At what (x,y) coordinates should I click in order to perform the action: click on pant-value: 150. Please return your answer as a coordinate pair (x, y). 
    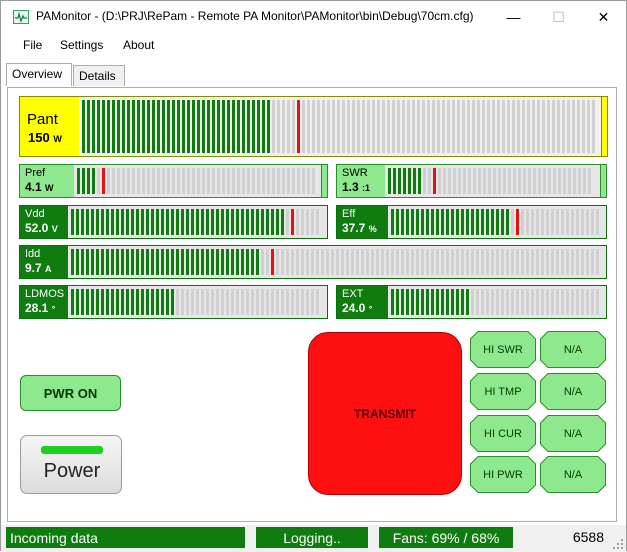
    Looking at the image, I should click on (39, 137).